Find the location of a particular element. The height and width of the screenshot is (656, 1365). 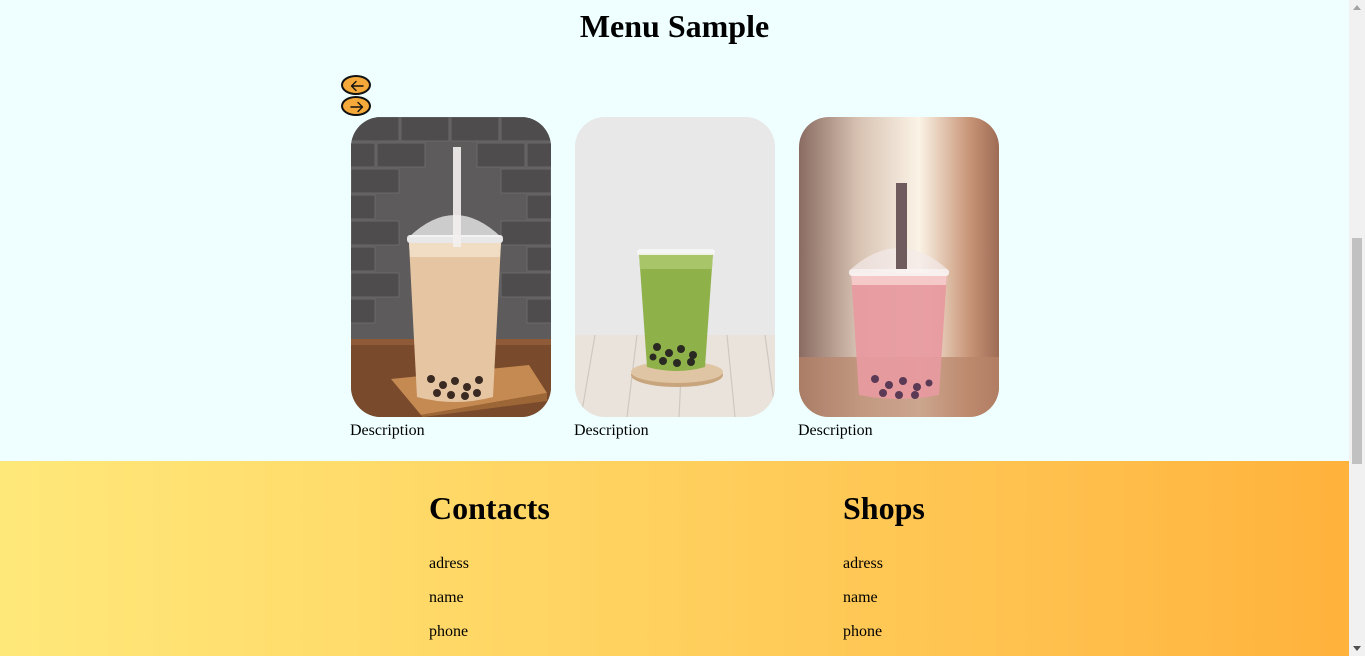

scrollbar-thumb is located at coordinates (1357, 351).